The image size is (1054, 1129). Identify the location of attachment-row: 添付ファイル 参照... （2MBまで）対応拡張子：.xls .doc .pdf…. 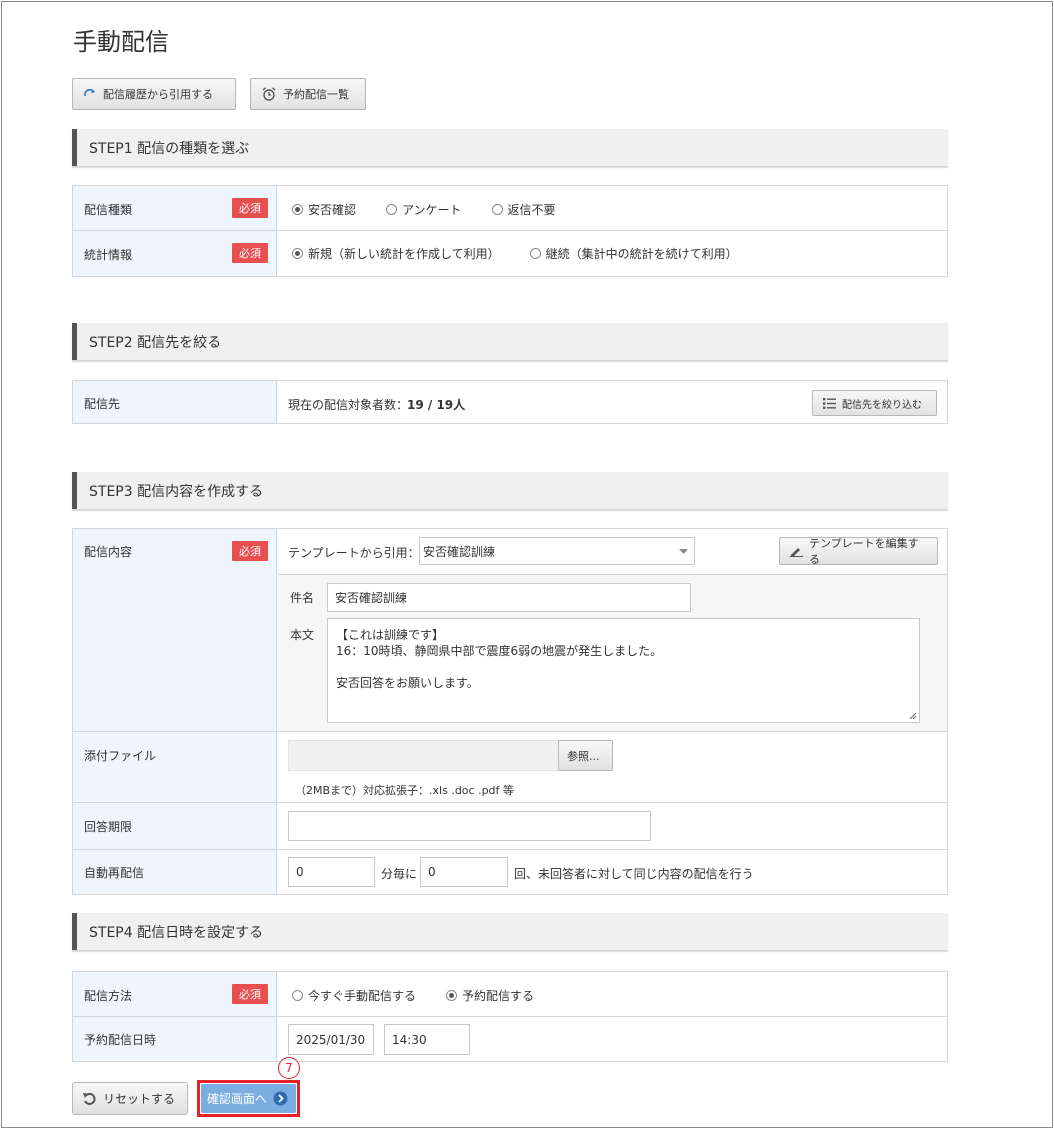
(510, 767).